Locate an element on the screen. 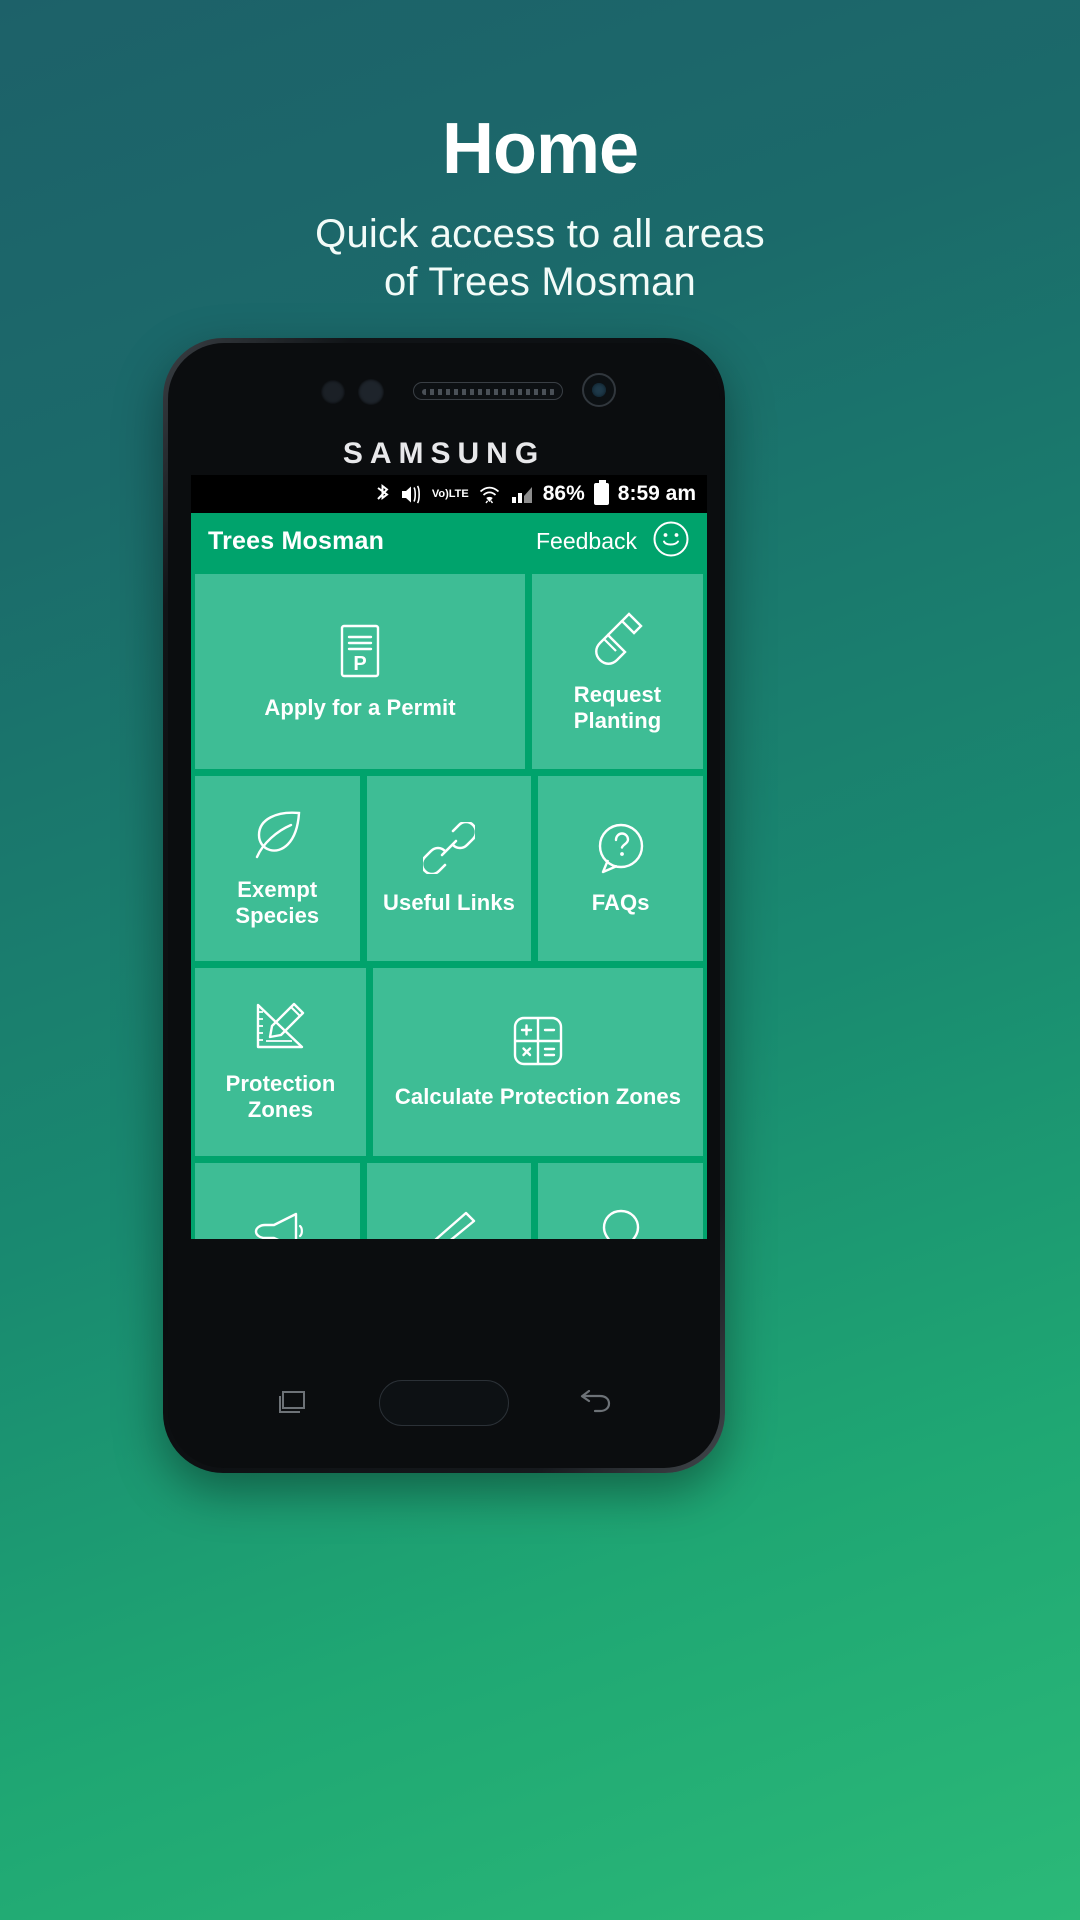 Image resolution: width=1080 pixels, height=1920 pixels. tile-apply-for-a-permit: P Apply for a Permit is located at coordinates (360, 671).